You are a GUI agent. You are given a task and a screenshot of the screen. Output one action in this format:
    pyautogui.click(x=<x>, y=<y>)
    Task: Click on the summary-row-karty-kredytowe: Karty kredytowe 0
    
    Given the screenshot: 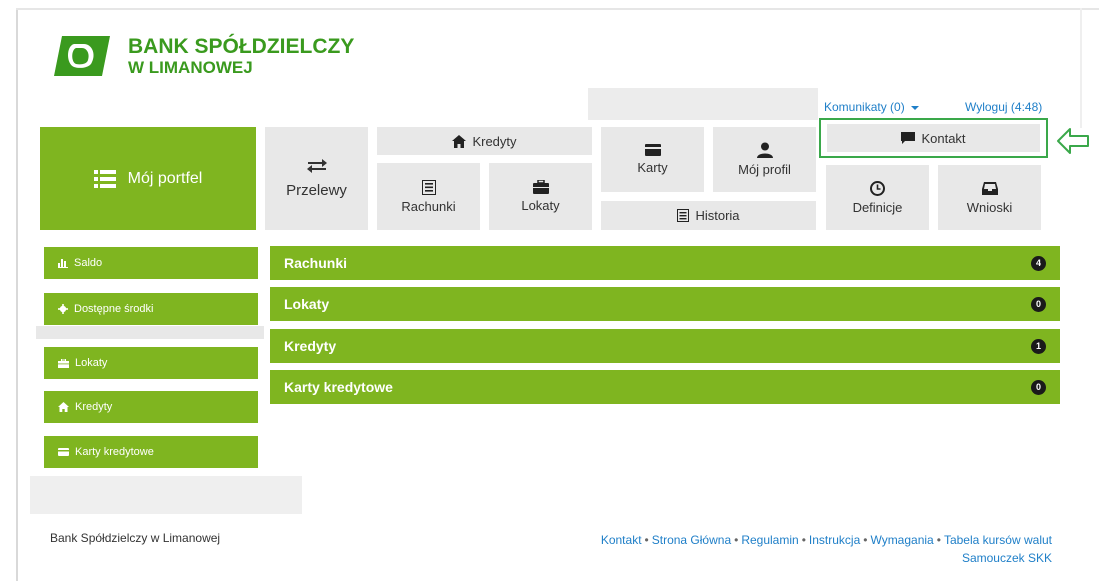 What is the action you would take?
    pyautogui.click(x=665, y=387)
    